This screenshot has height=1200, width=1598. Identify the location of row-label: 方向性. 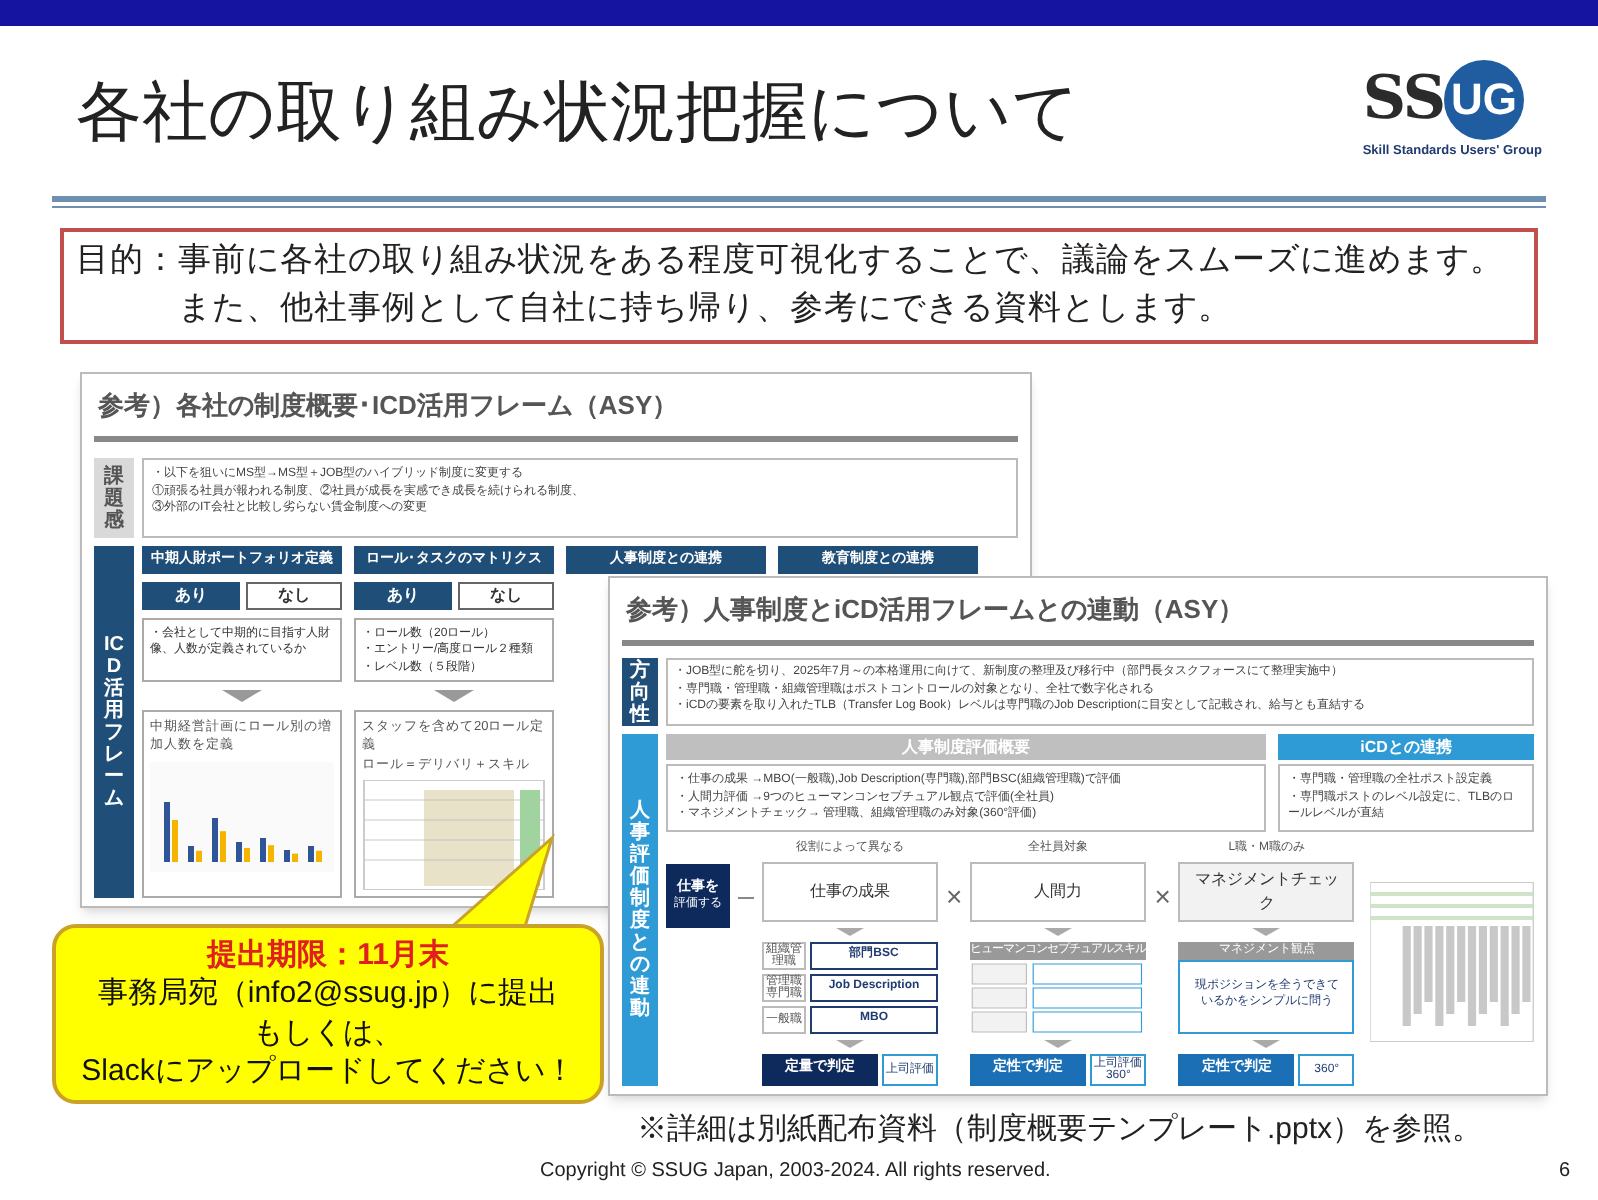
(640, 692).